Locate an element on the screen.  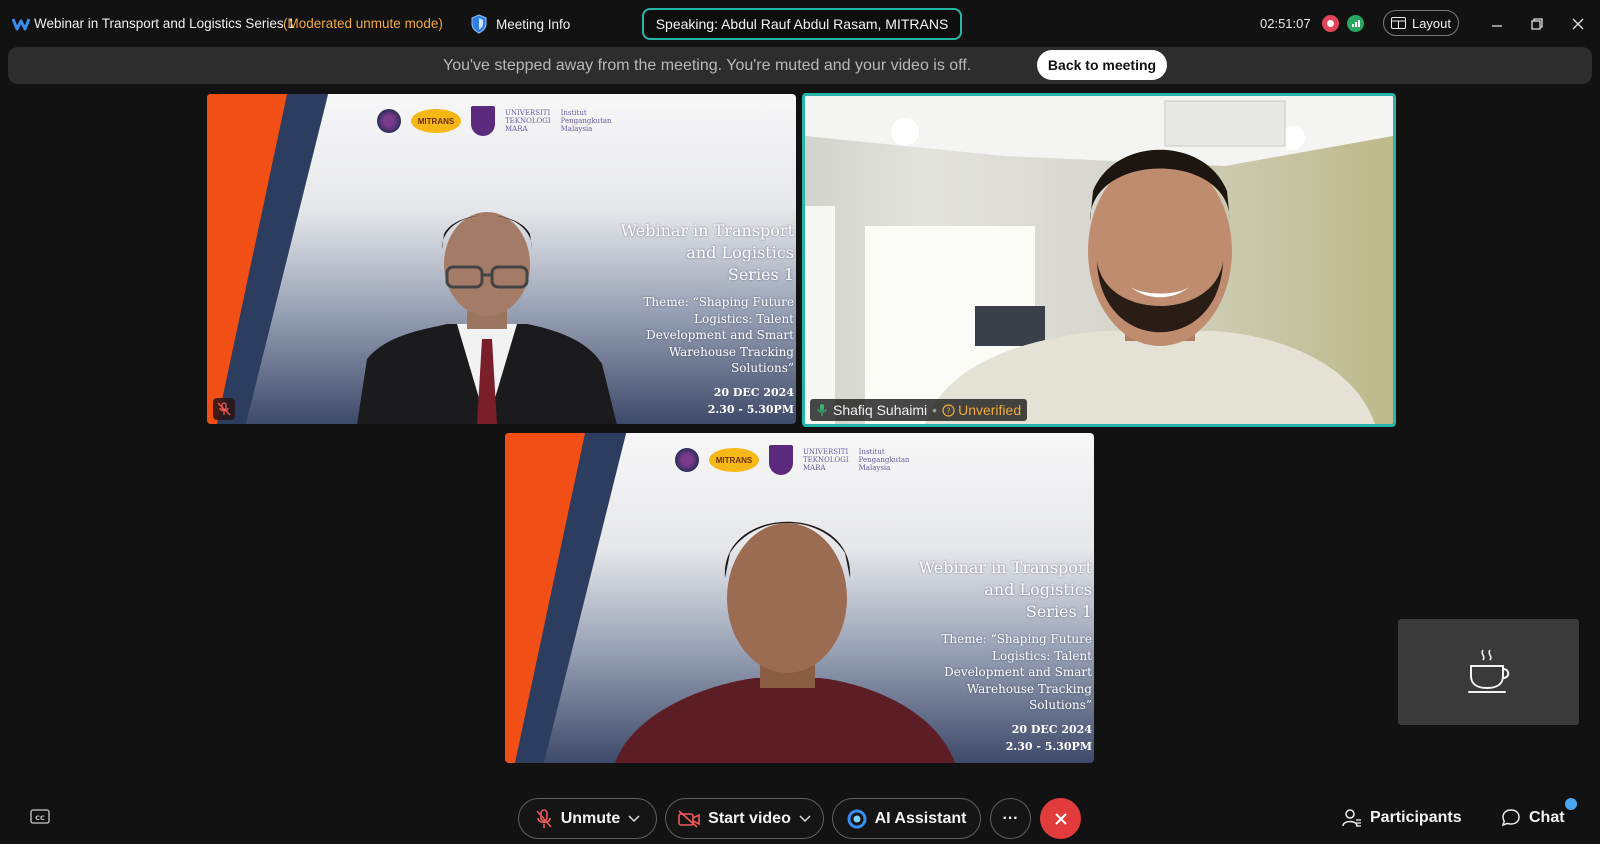
mic-on-icon is located at coordinates (822, 410).